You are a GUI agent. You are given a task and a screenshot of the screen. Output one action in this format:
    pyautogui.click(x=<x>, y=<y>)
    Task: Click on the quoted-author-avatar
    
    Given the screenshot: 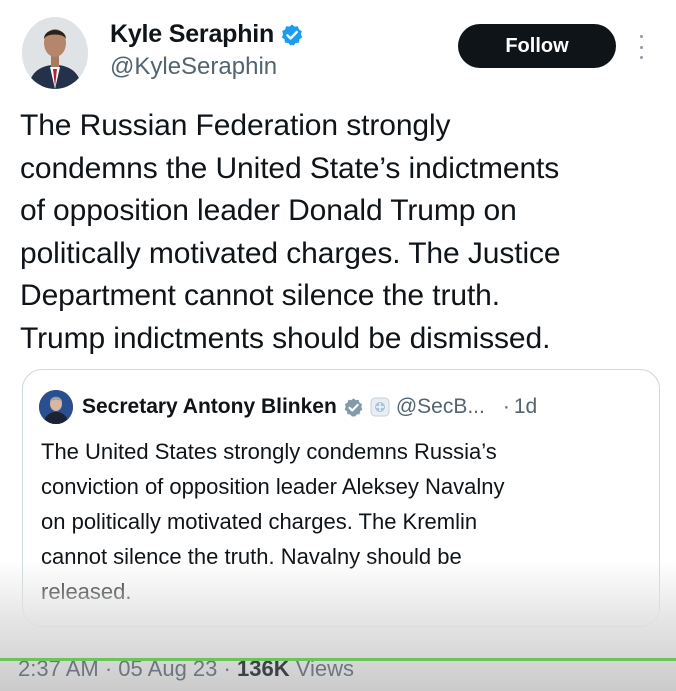 What is the action you would take?
    pyautogui.click(x=56, y=407)
    